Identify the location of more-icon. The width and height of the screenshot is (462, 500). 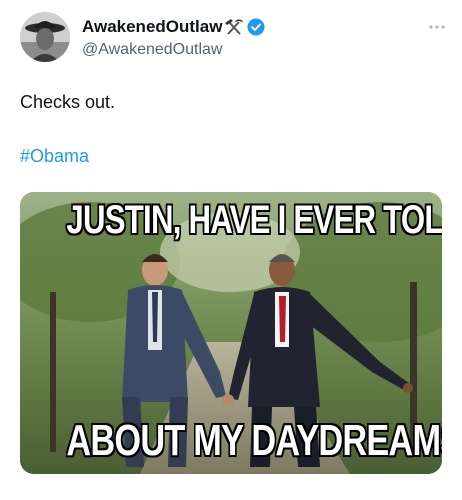
(437, 27).